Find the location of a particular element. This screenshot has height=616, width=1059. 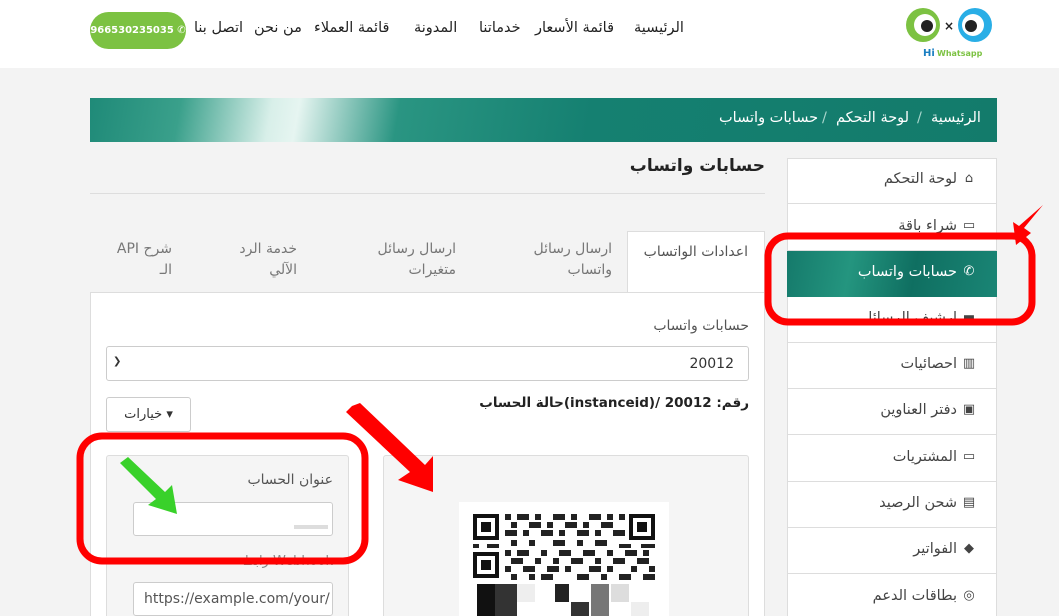

phone-whatsapp-button: 966530235035 ✆ is located at coordinates (138, 30).